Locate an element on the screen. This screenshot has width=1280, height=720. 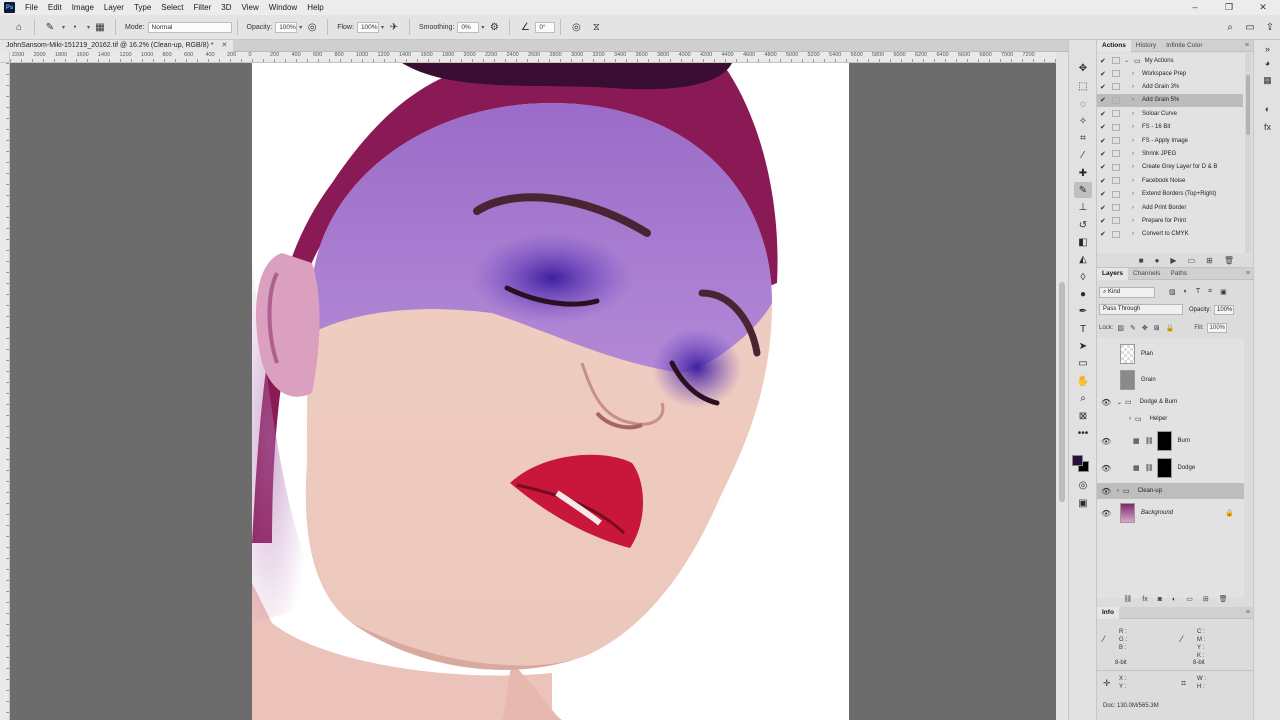
pressure-size-icon: ◎ is located at coordinates (576, 27).